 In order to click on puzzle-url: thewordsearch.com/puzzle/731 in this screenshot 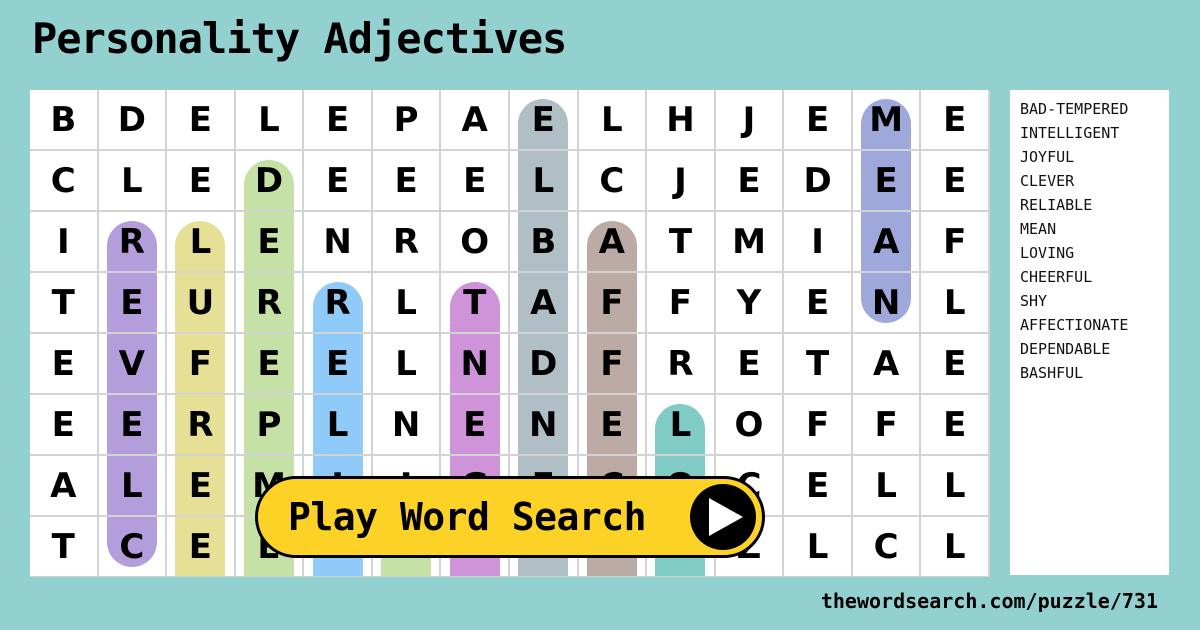, I will do `click(989, 601)`.